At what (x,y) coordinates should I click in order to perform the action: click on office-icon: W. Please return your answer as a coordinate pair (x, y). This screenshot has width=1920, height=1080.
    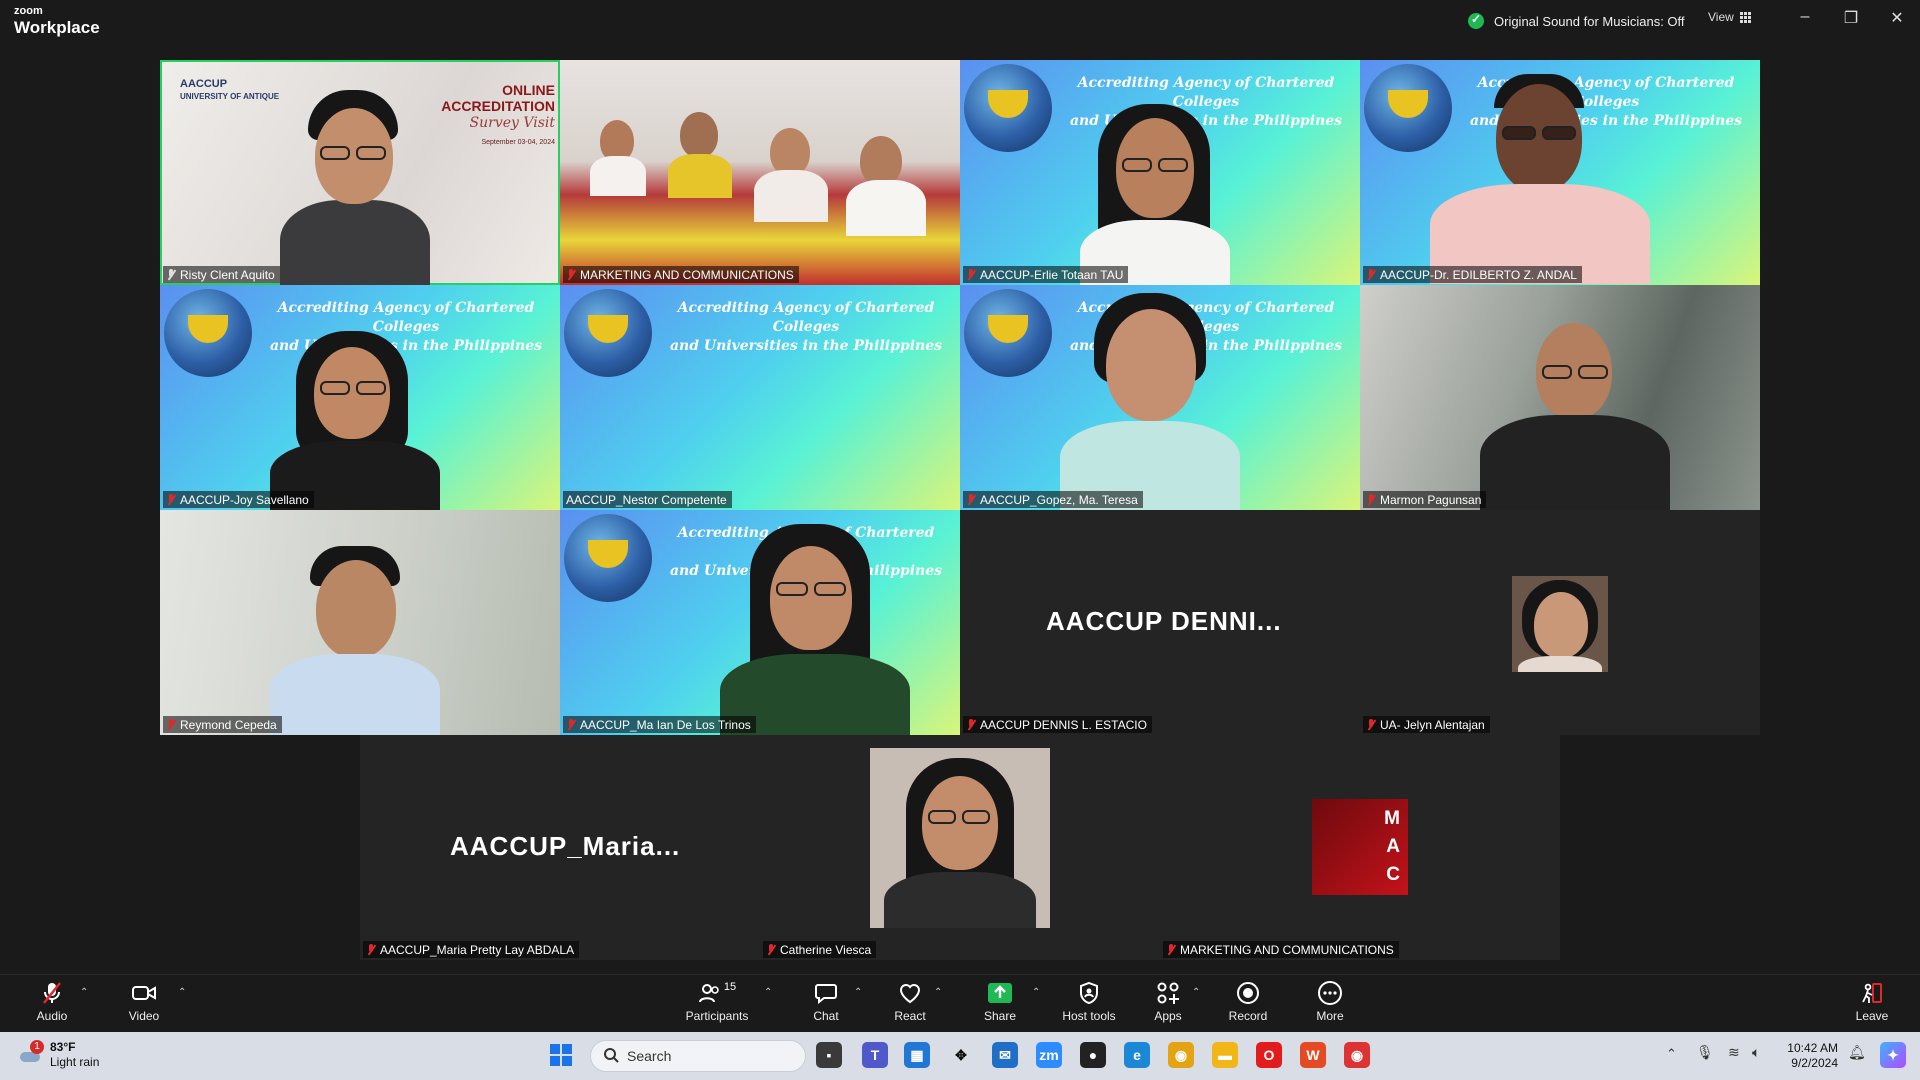
    Looking at the image, I should click on (1313, 1055).